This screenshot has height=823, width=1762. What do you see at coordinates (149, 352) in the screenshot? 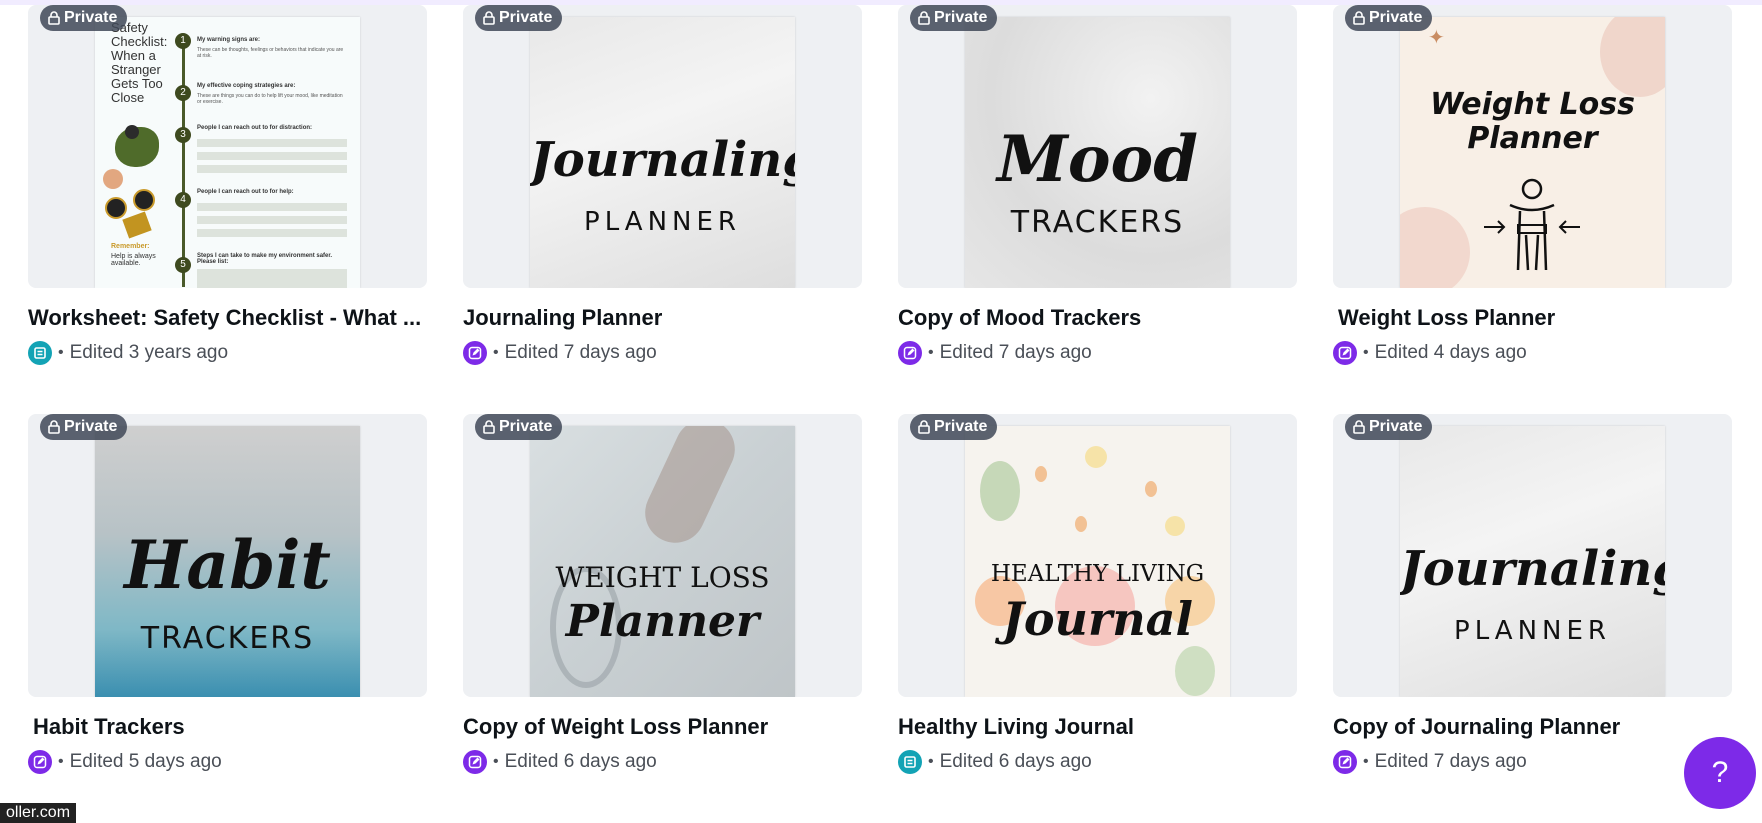
I see `edited-time: Edited 3 years ago` at bounding box center [149, 352].